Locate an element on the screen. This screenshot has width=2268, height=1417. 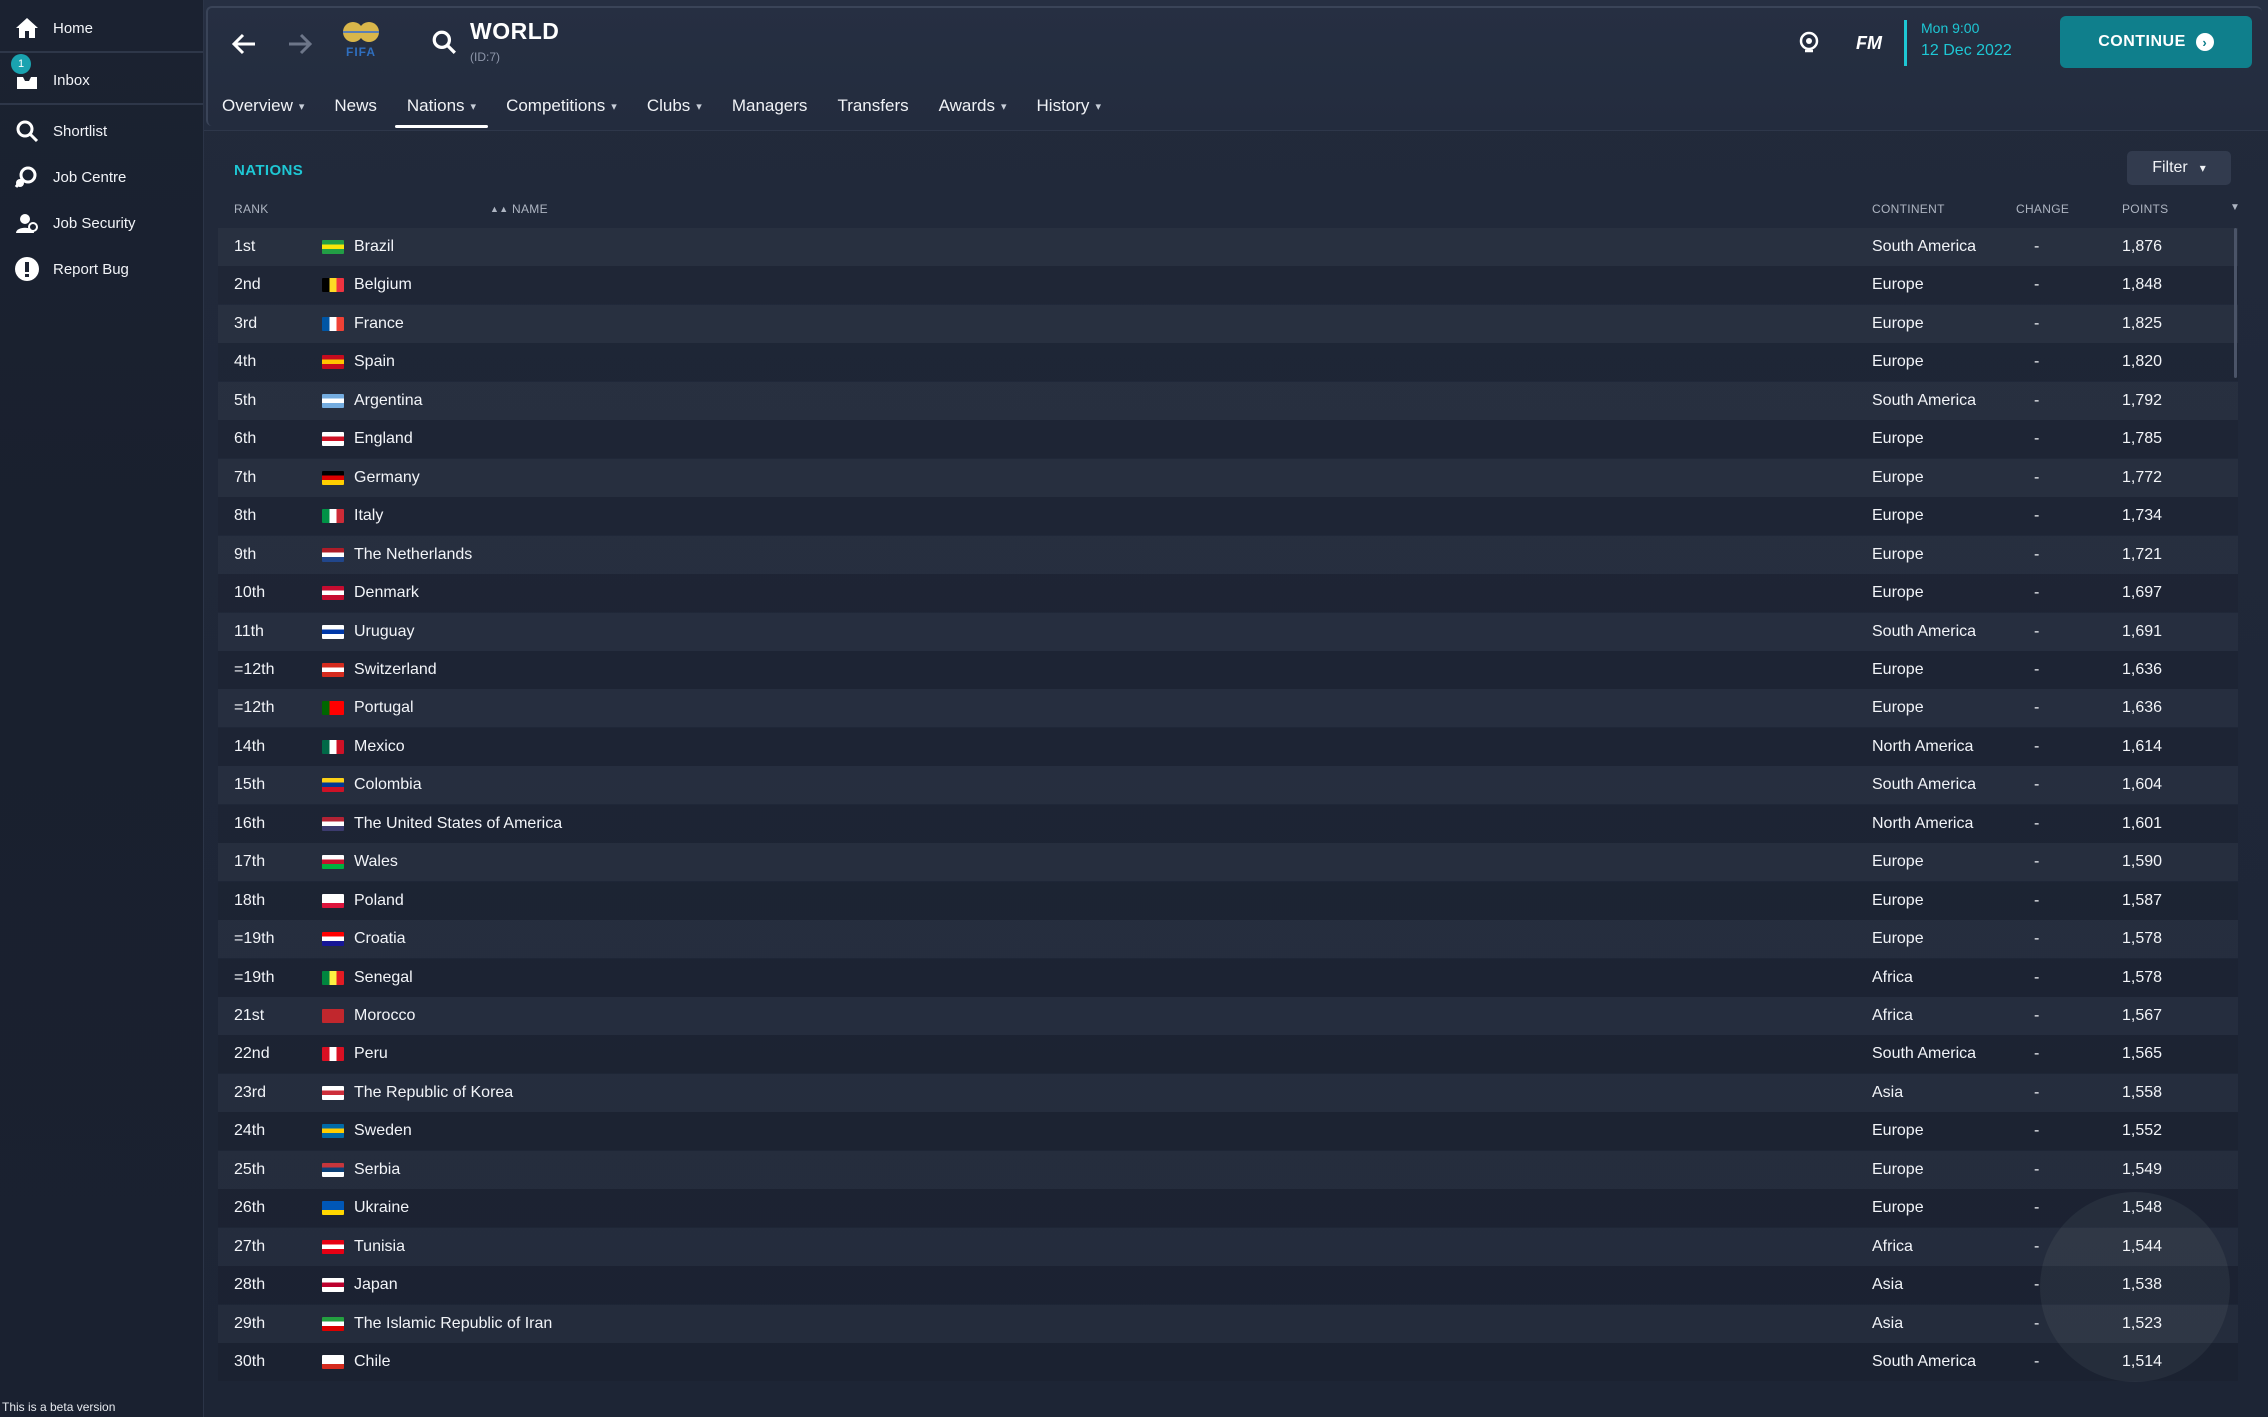
table-row: 5th Argentina South America - 1,792 is located at coordinates (1228, 401).